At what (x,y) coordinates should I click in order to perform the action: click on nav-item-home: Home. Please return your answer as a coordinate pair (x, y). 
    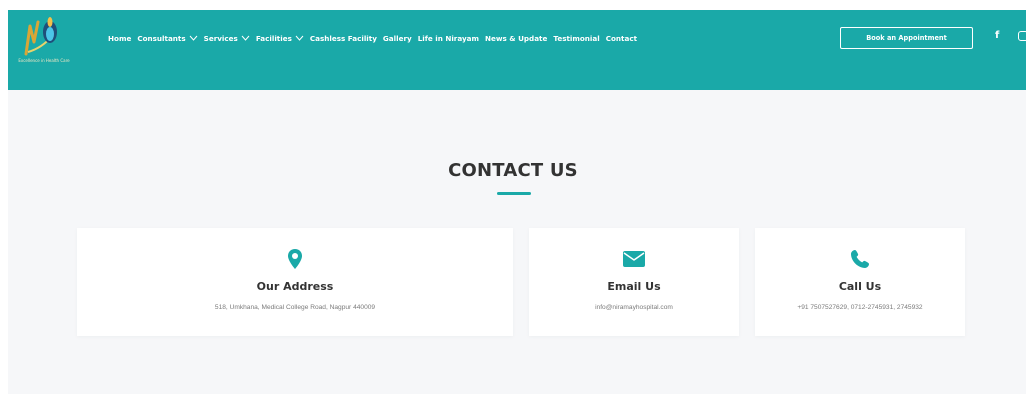
    Looking at the image, I should click on (119, 38).